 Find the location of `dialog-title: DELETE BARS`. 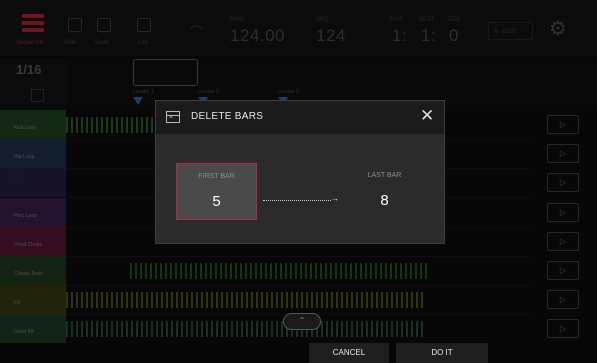

dialog-title: DELETE BARS is located at coordinates (227, 116).